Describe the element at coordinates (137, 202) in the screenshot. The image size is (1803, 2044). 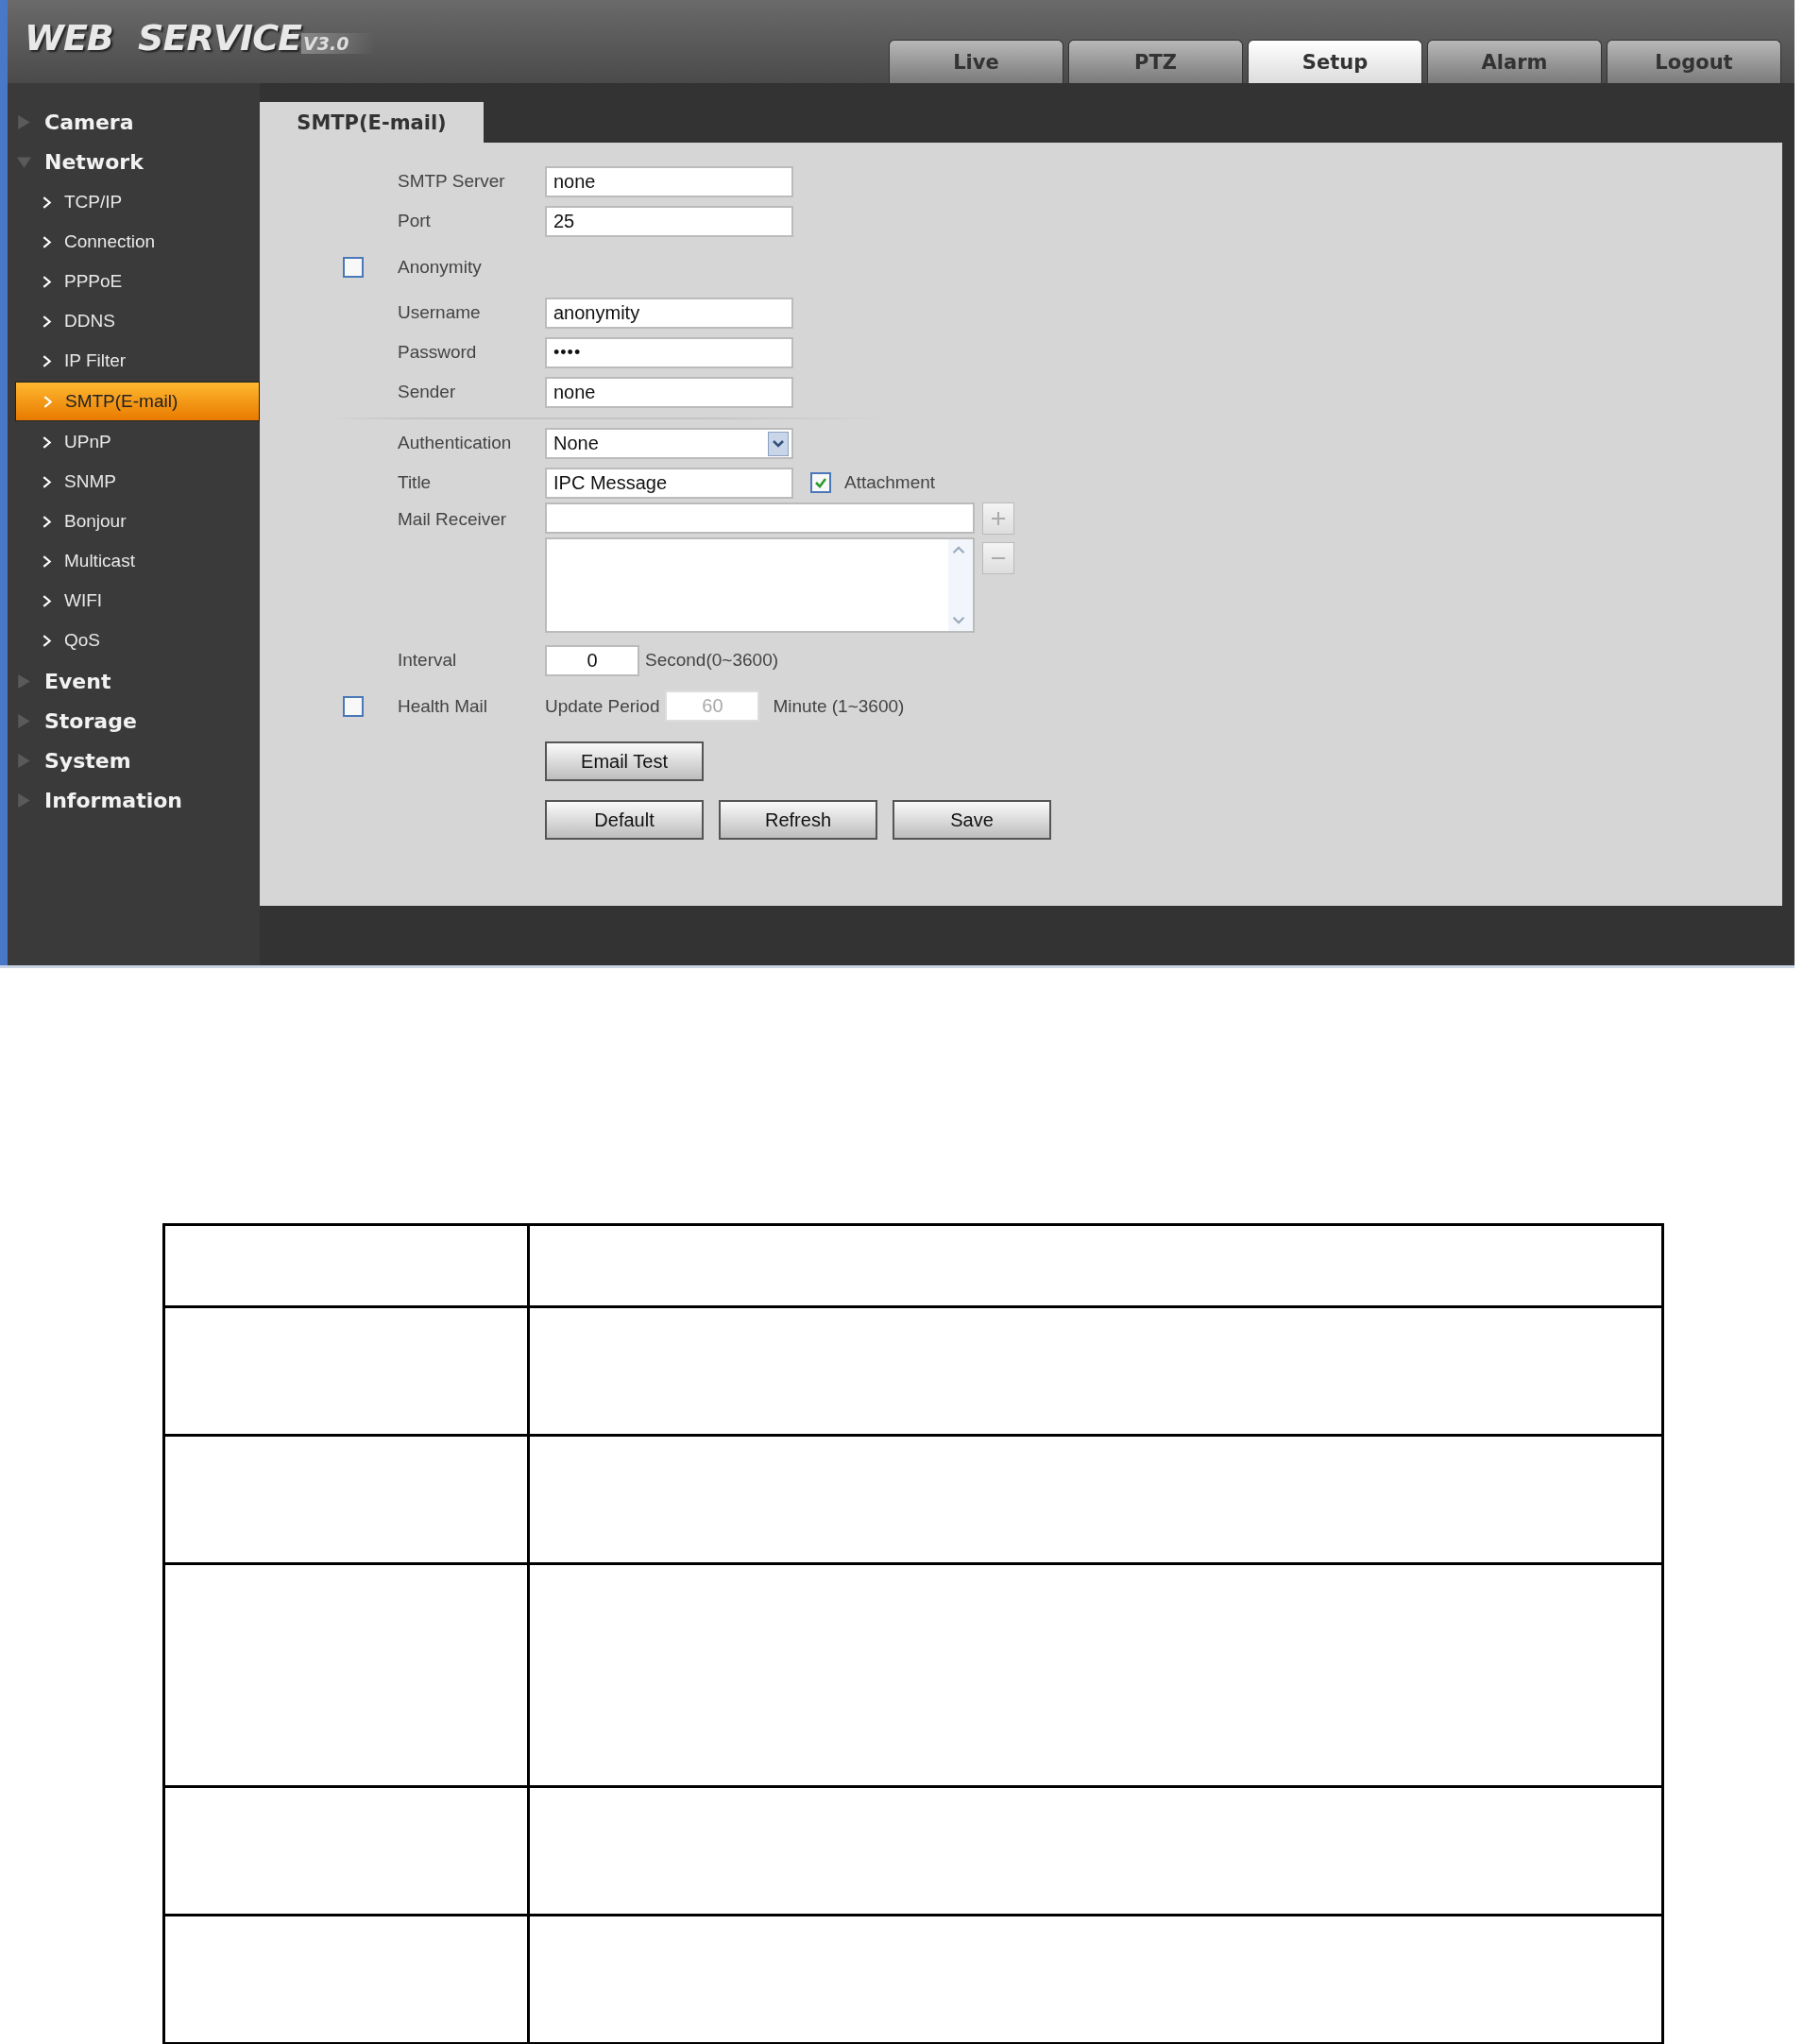
I see `sidebar-subitem: TCP/IP` at that location.